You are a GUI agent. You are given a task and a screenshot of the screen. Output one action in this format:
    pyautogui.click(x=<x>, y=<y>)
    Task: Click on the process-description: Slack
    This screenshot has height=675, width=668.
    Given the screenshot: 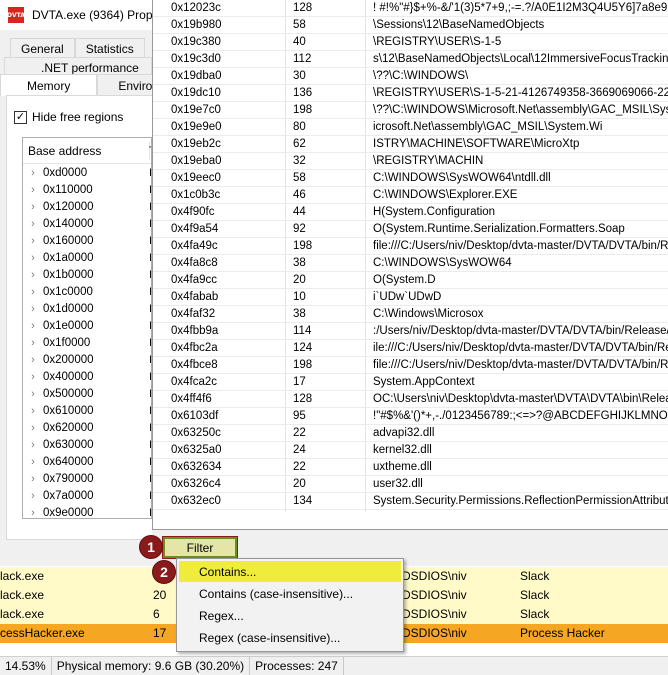 What is the action you would take?
    pyautogui.click(x=535, y=595)
    